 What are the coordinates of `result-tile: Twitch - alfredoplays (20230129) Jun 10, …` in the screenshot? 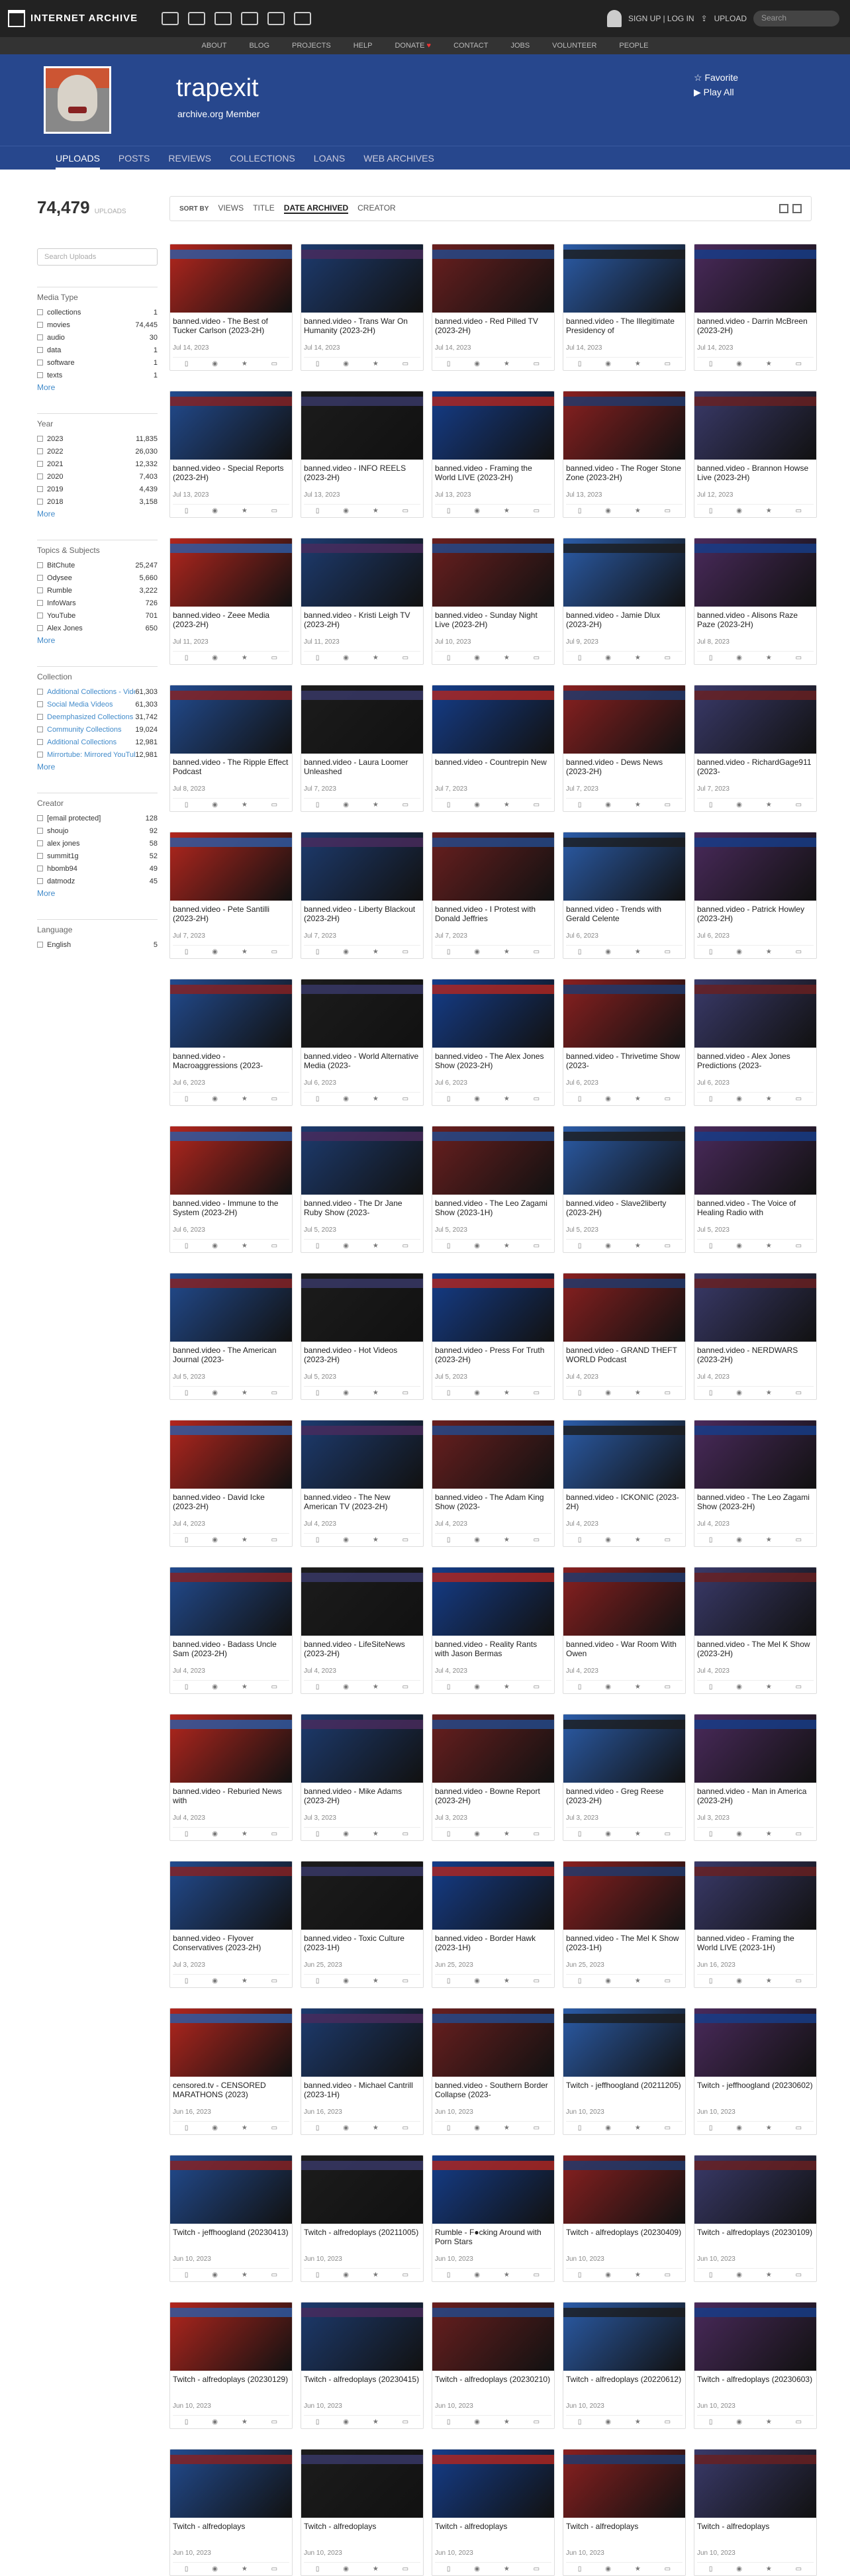 It's located at (231, 2365).